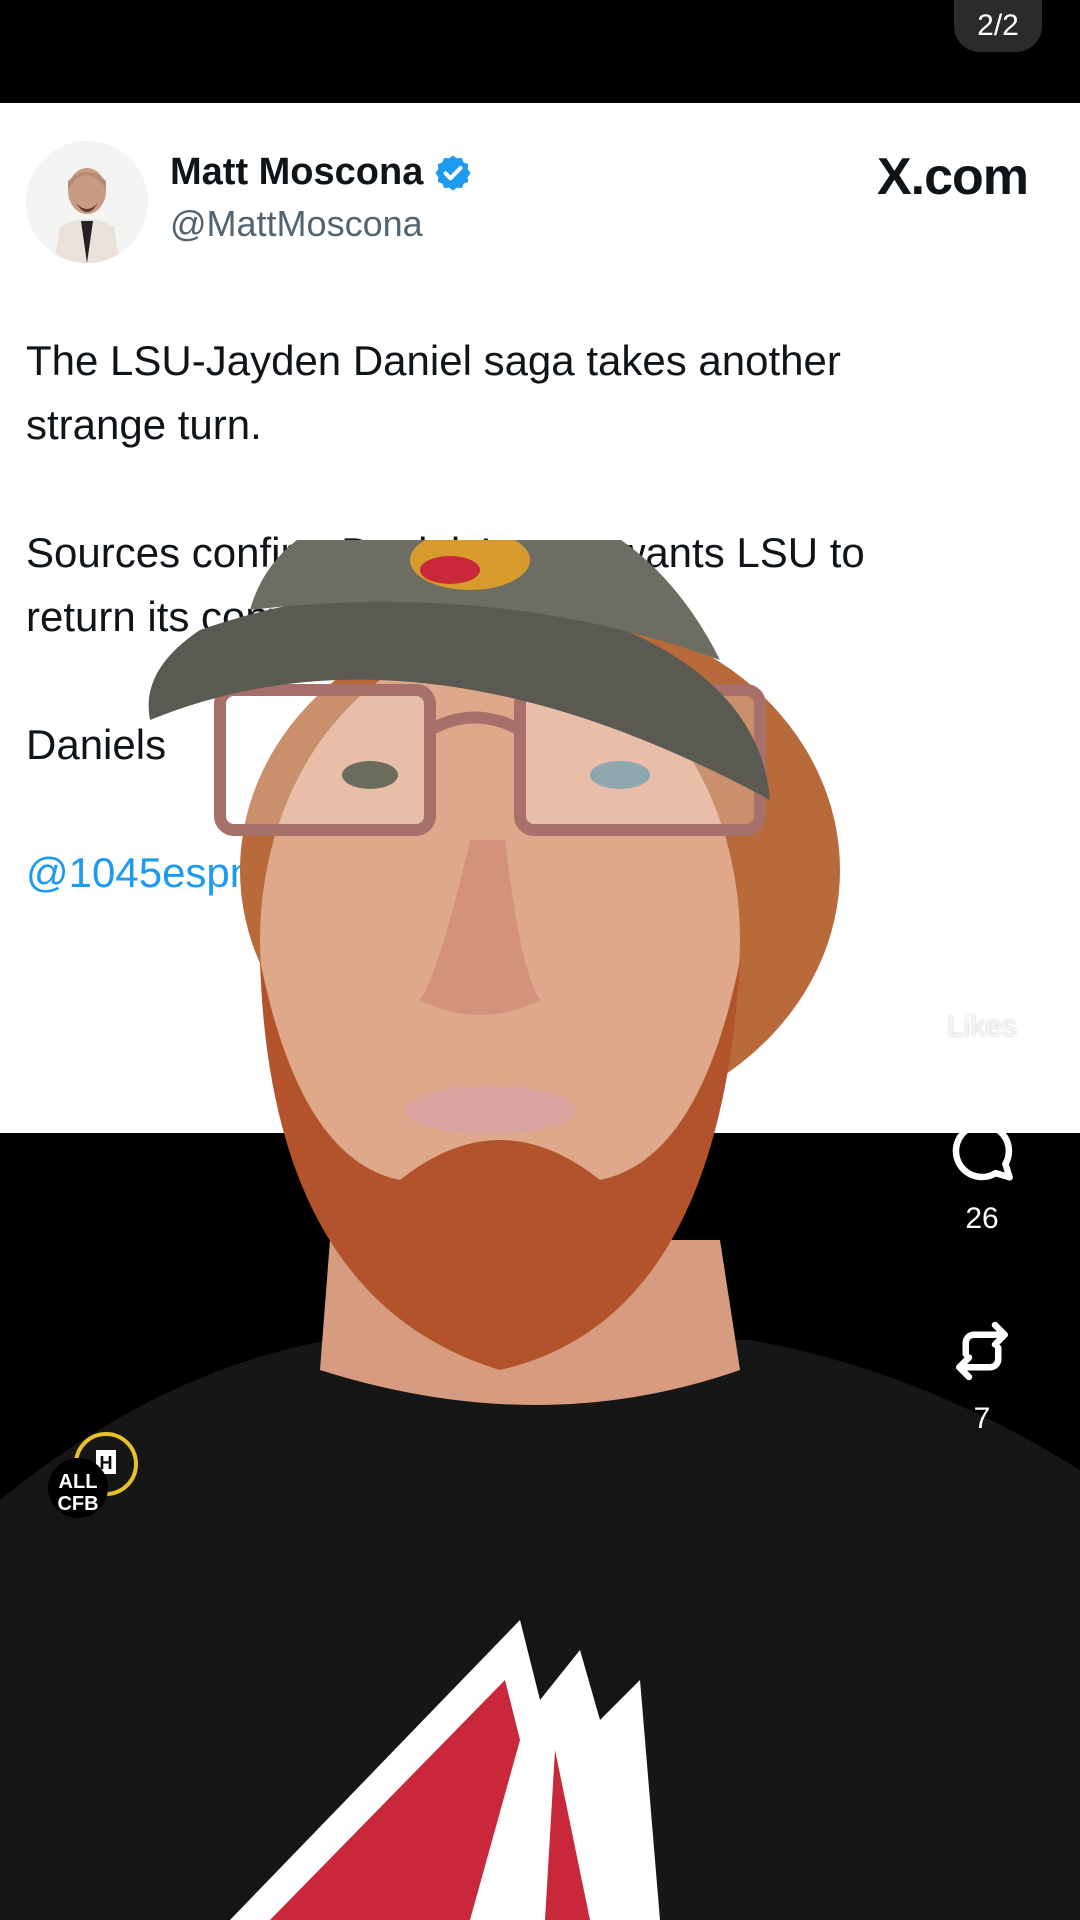 The image size is (1080, 1920). I want to click on comment-bubble-icon, so click(982, 1151).